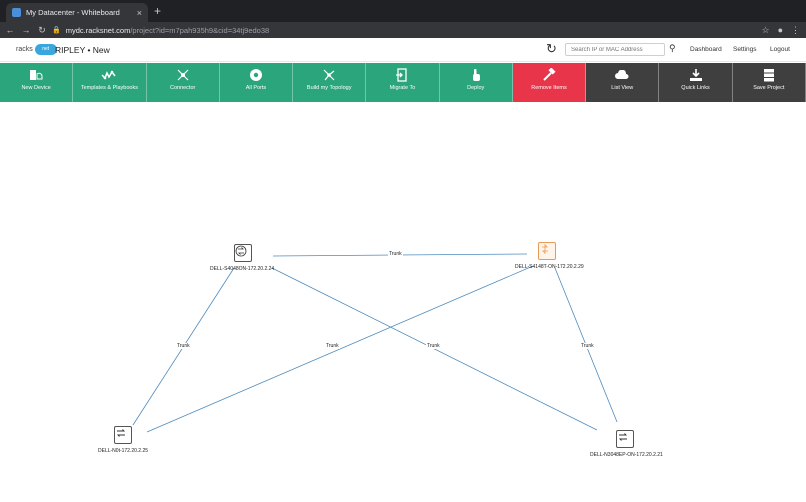 The image size is (806, 502). I want to click on remove-icon, so click(549, 75).